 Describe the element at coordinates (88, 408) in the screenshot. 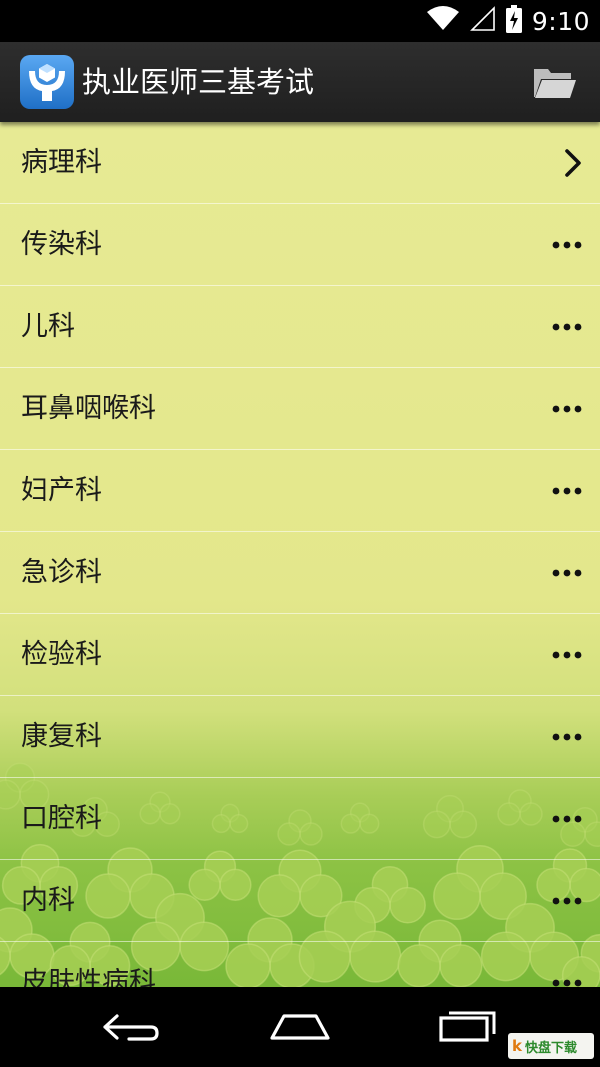

I see `list-item-label: 耳鼻咽喉科` at that location.